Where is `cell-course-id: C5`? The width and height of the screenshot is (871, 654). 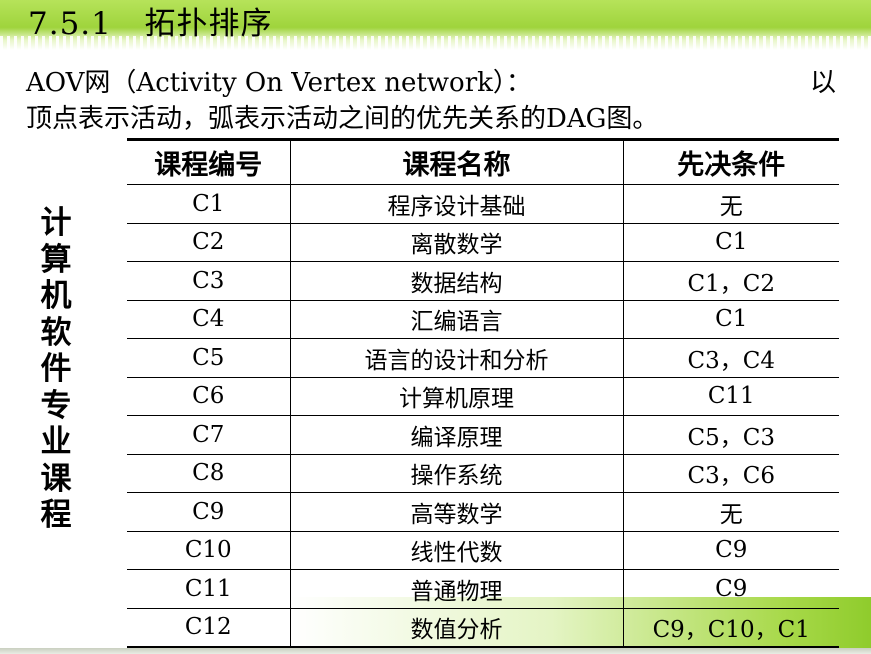 cell-course-id: C5 is located at coordinates (208, 358).